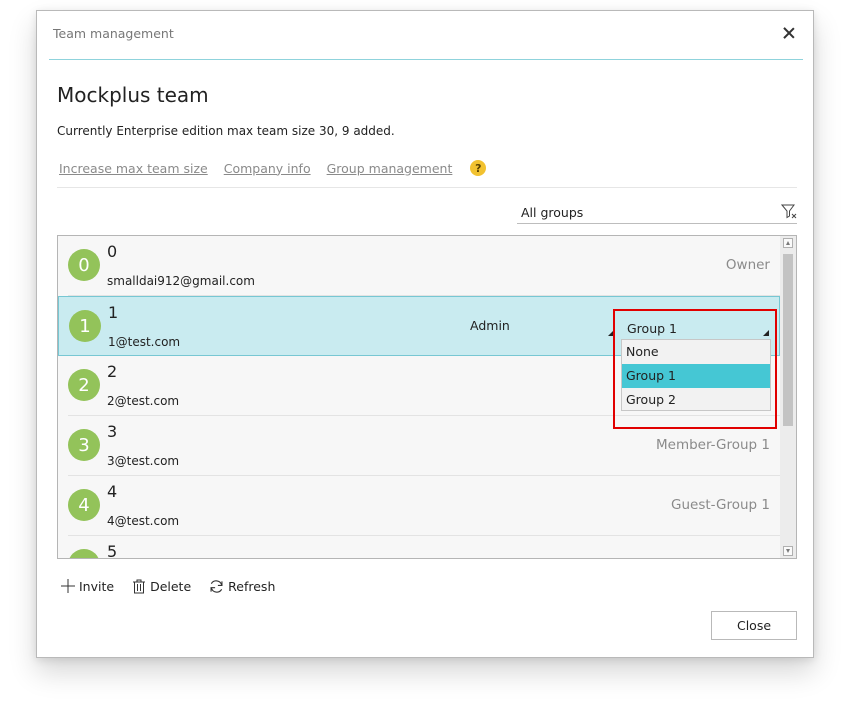 The width and height of the screenshot is (852, 724). I want to click on filter-icon, so click(789, 211).